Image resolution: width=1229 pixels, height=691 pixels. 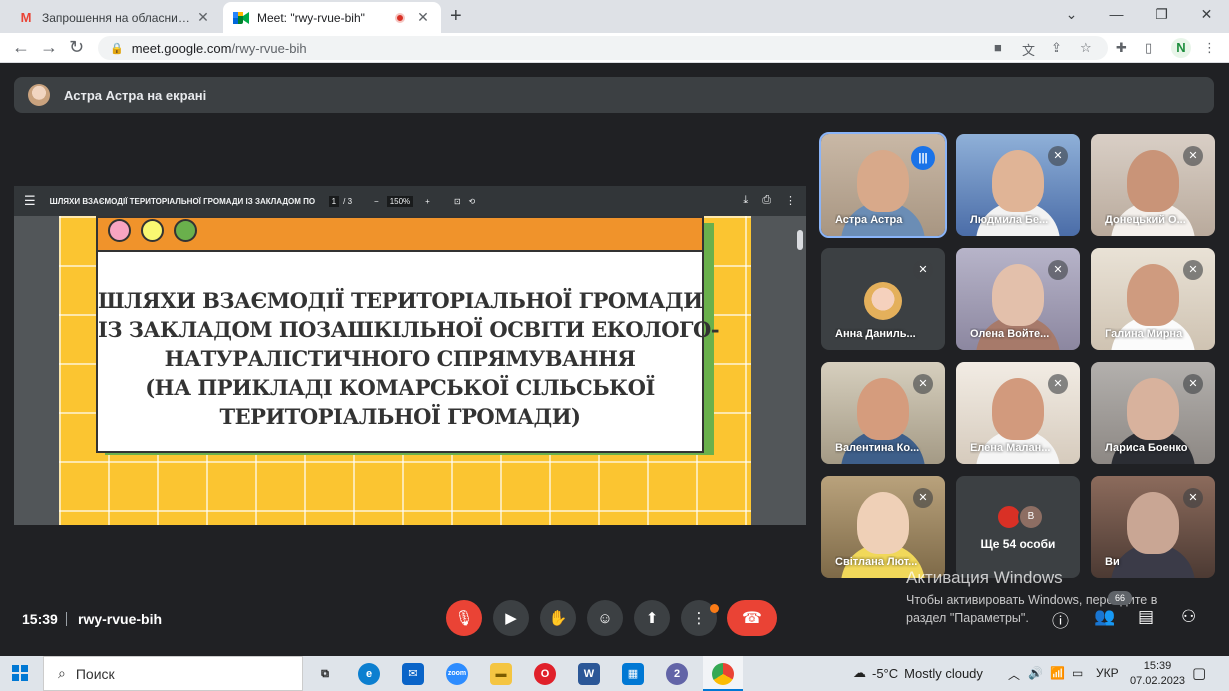 I want to click on extensions-icon: ✚, so click(x=1121, y=48).